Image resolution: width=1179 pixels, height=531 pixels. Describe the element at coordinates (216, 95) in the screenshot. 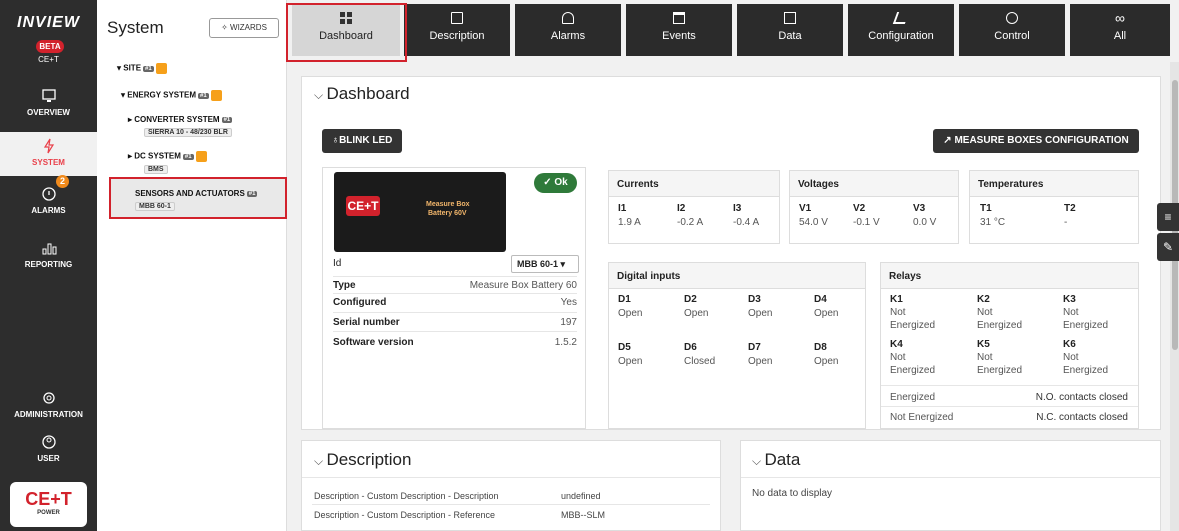

I see `warning-icon` at that location.